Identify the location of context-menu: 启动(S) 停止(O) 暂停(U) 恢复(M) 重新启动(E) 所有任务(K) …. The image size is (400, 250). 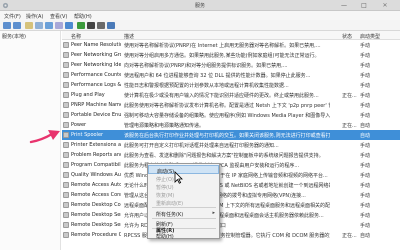
(183, 201).